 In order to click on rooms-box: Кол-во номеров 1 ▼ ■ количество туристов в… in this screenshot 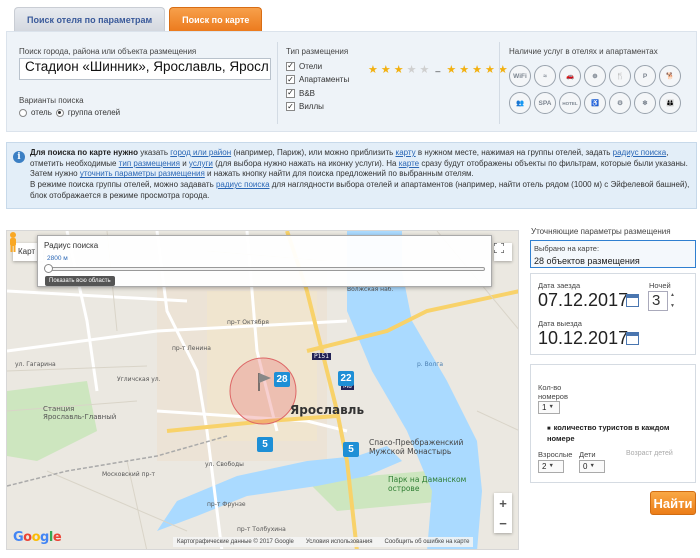, I will do `click(613, 423)`.